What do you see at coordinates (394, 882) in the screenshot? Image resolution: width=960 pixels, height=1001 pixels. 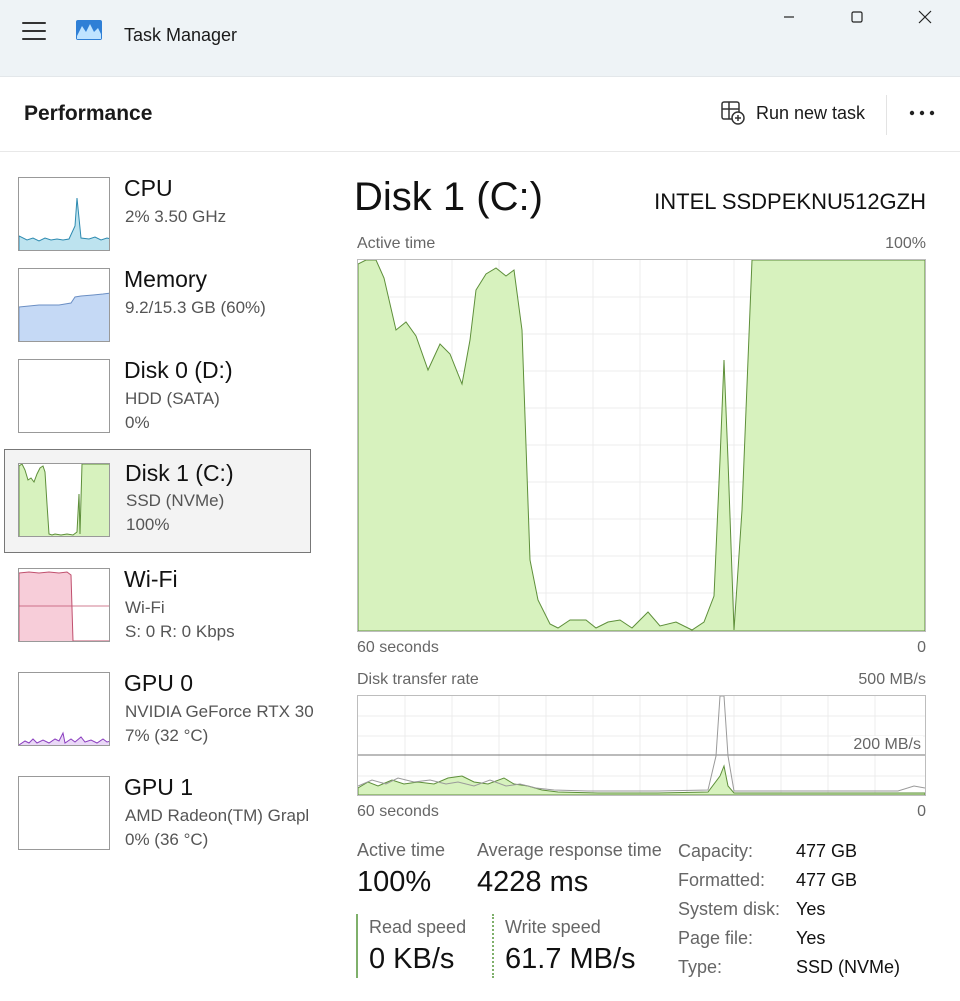 I see `active-time-value: 100%` at bounding box center [394, 882].